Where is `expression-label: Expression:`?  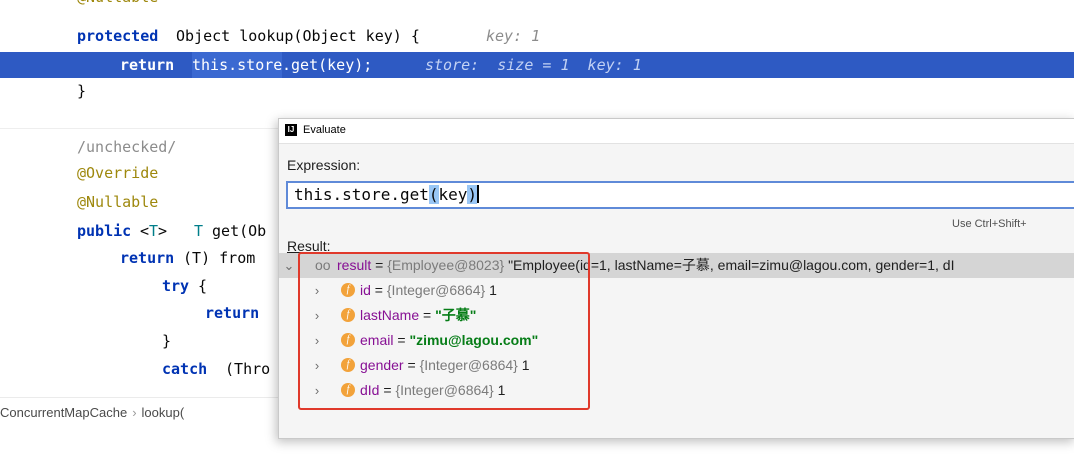
expression-label: Expression: is located at coordinates (324, 165).